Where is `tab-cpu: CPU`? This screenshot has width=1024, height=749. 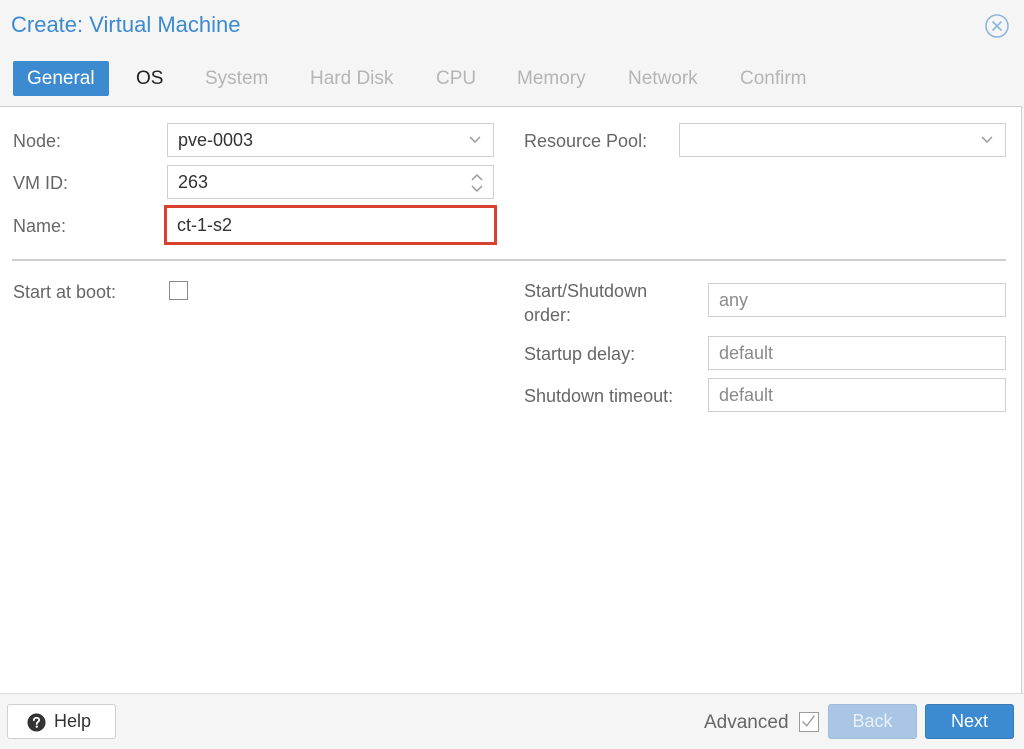 tab-cpu: CPU is located at coordinates (456, 78).